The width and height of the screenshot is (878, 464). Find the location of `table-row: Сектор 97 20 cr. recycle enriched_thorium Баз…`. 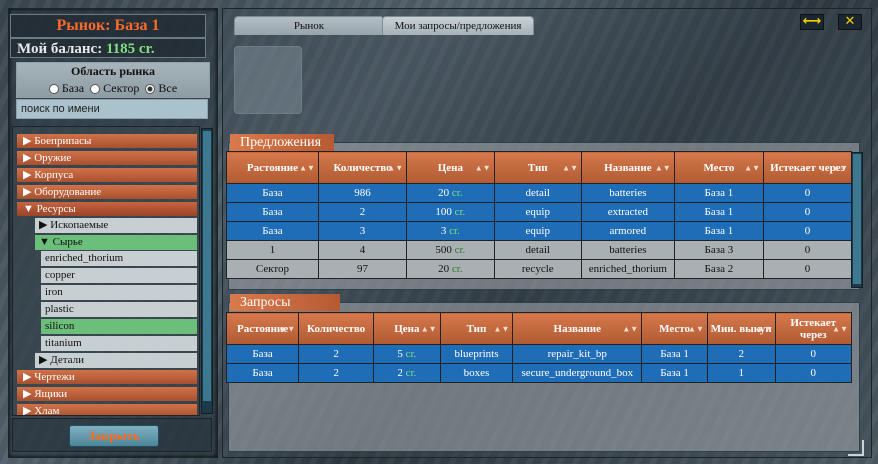

table-row: Сектор 97 20 cr. recycle enriched_thorium Баз… is located at coordinates (539, 269).